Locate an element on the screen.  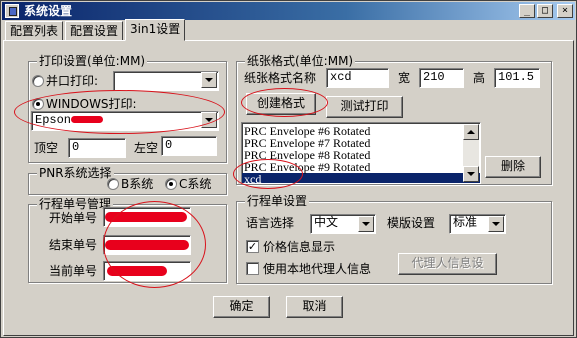
template-select: 标准 is located at coordinates (477, 224).